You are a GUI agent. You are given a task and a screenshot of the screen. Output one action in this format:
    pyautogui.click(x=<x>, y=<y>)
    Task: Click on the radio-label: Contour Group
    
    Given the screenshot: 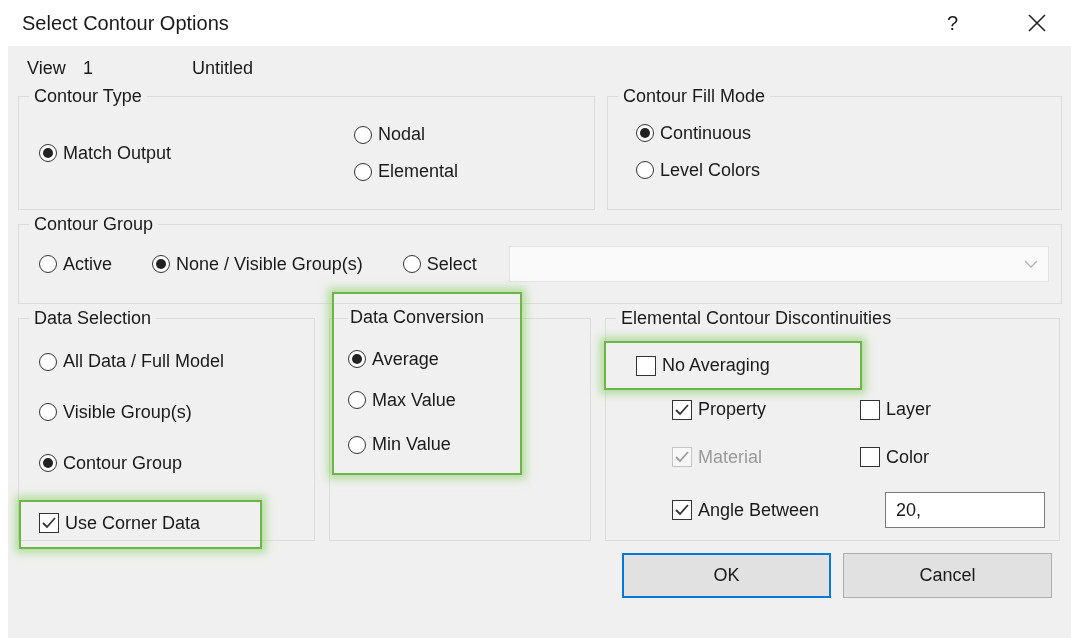 What is the action you would take?
    pyautogui.click(x=123, y=463)
    